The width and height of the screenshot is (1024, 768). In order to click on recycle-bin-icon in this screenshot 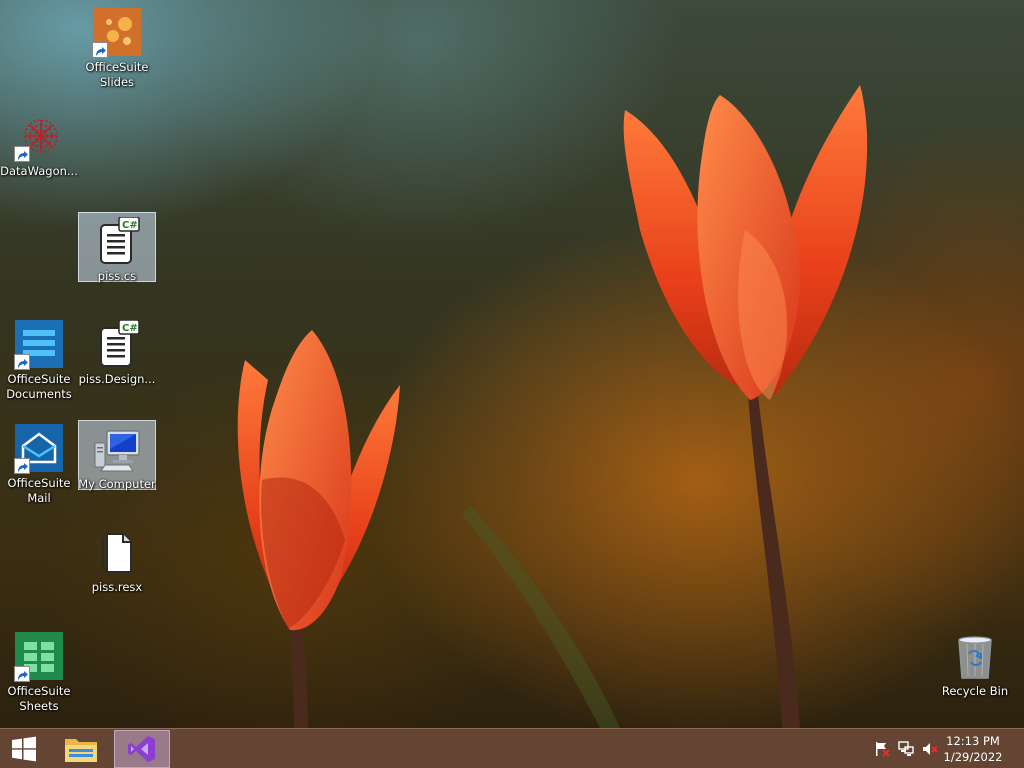, I will do `click(975, 656)`.